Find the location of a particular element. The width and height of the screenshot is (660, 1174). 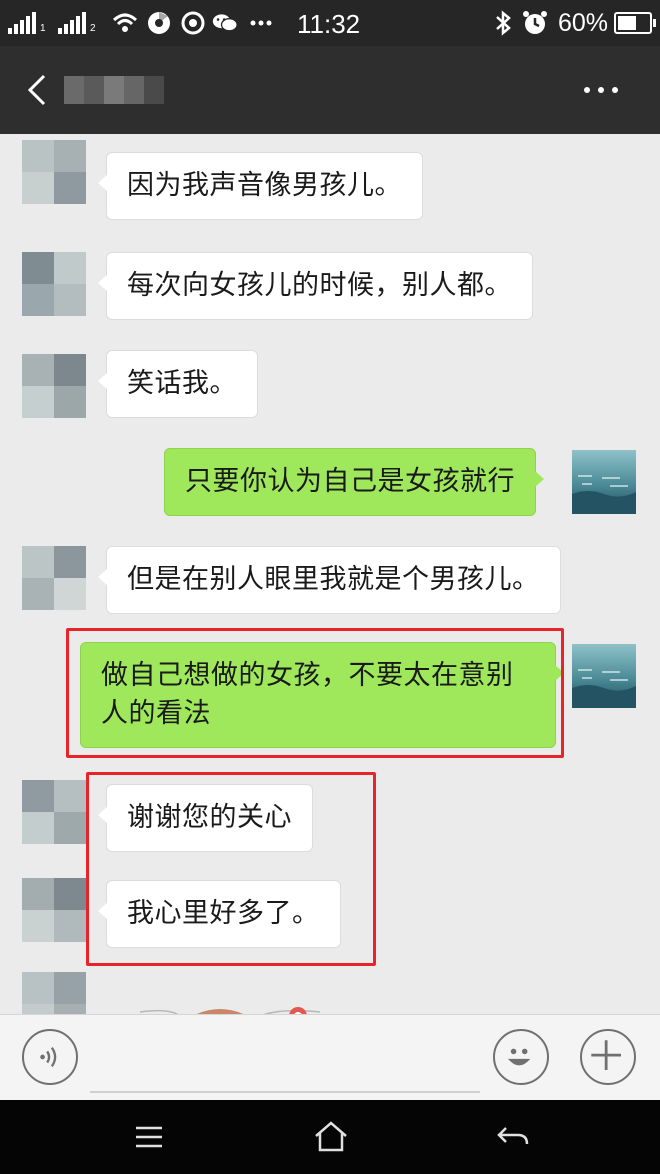

message-incoming: 每次向女孩儿的时候，别人都。 is located at coordinates (315, 286).